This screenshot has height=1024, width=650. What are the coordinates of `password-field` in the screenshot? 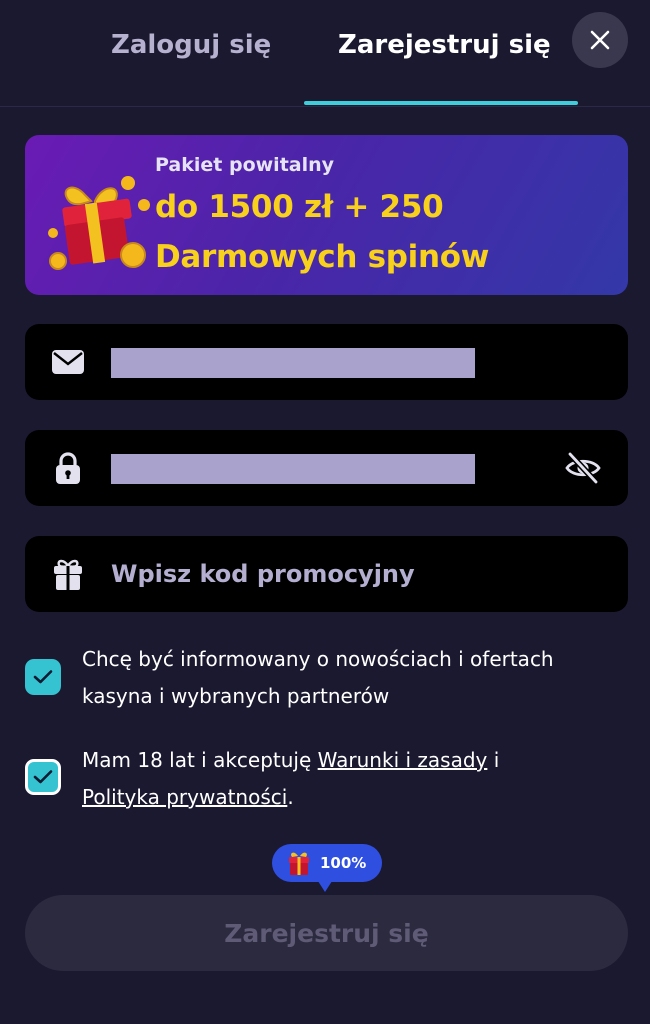 It's located at (326, 468).